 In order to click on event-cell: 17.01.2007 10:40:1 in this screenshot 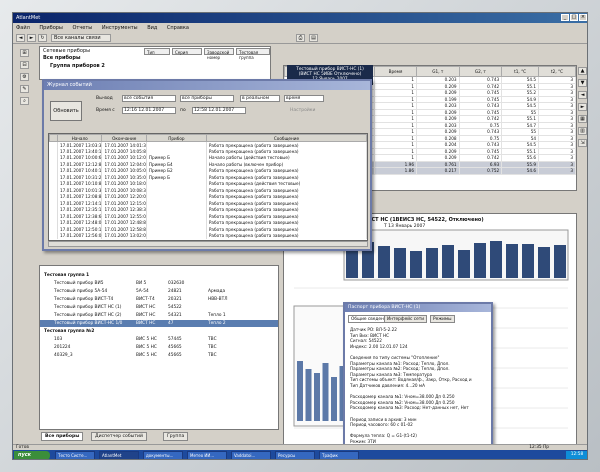, I will do `click(80, 170)`.